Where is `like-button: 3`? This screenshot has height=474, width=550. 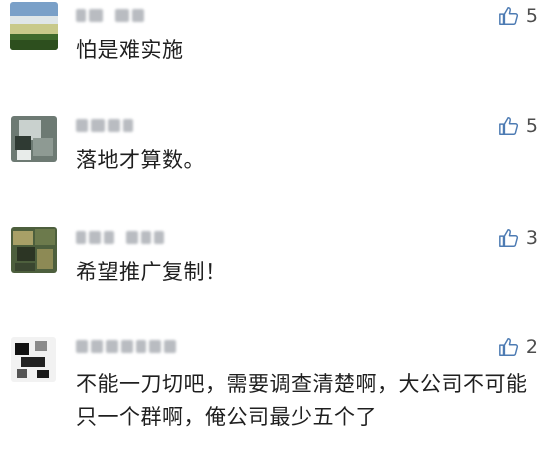 like-button: 3 is located at coordinates (518, 238).